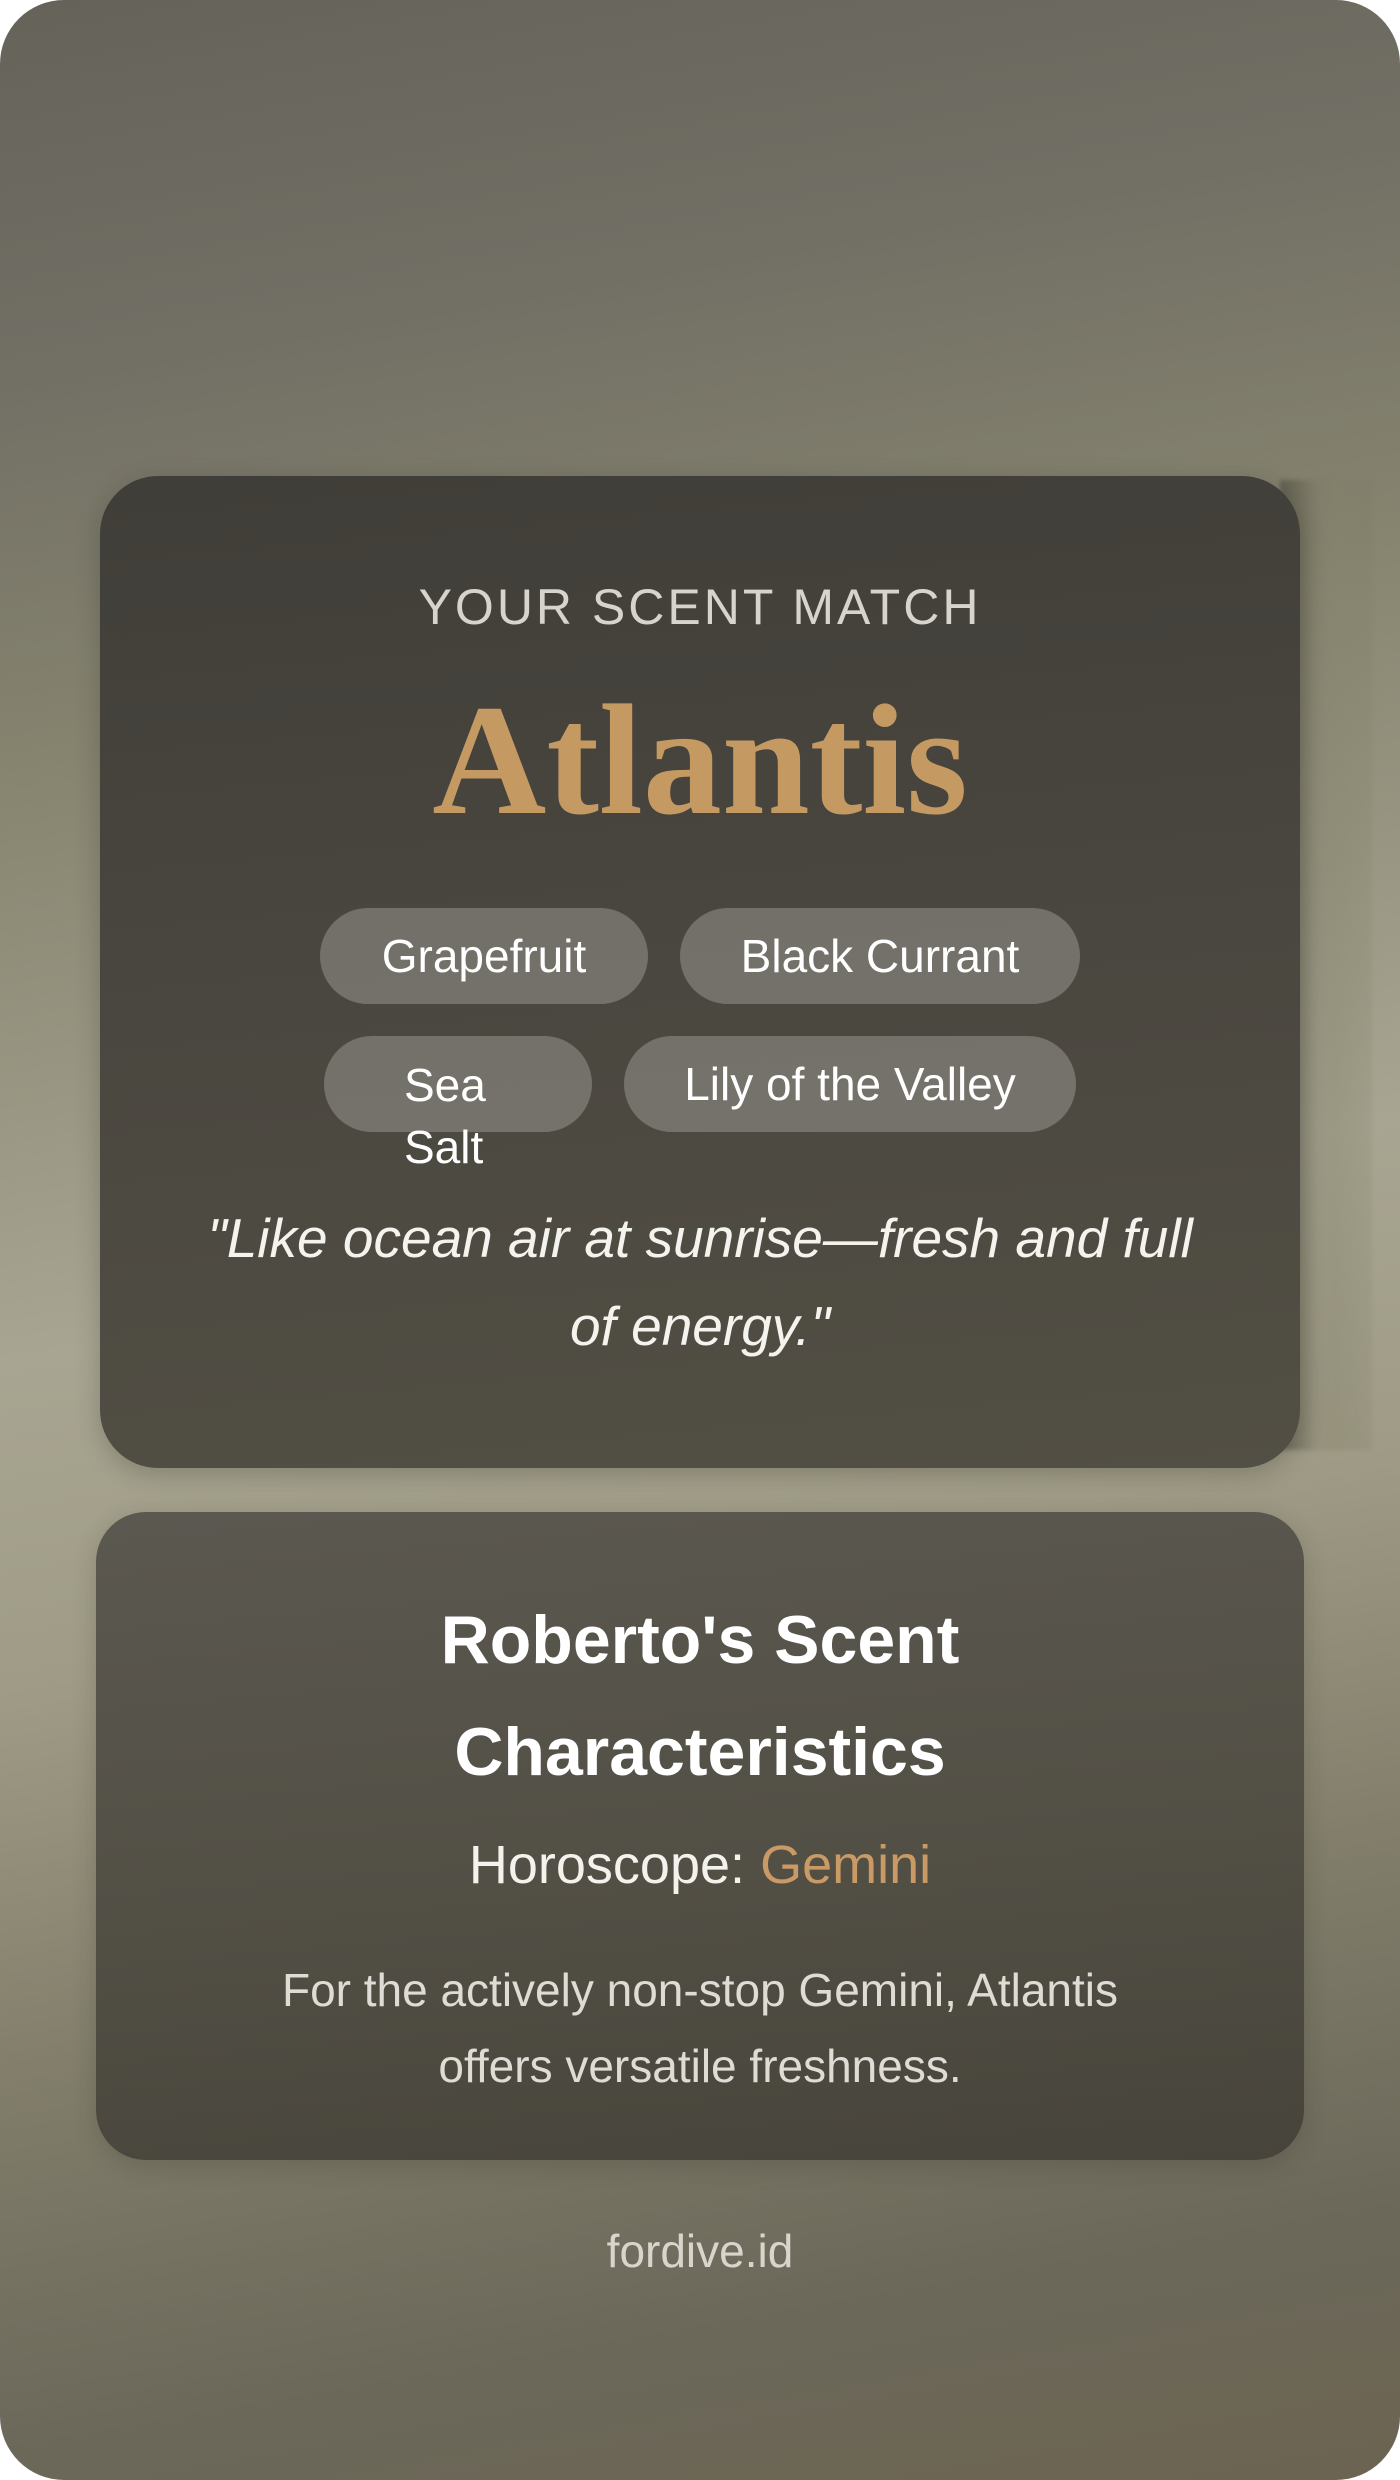  Describe the element at coordinates (484, 956) in the screenshot. I see `note-pill-grapefruit: Grapefruit` at that location.